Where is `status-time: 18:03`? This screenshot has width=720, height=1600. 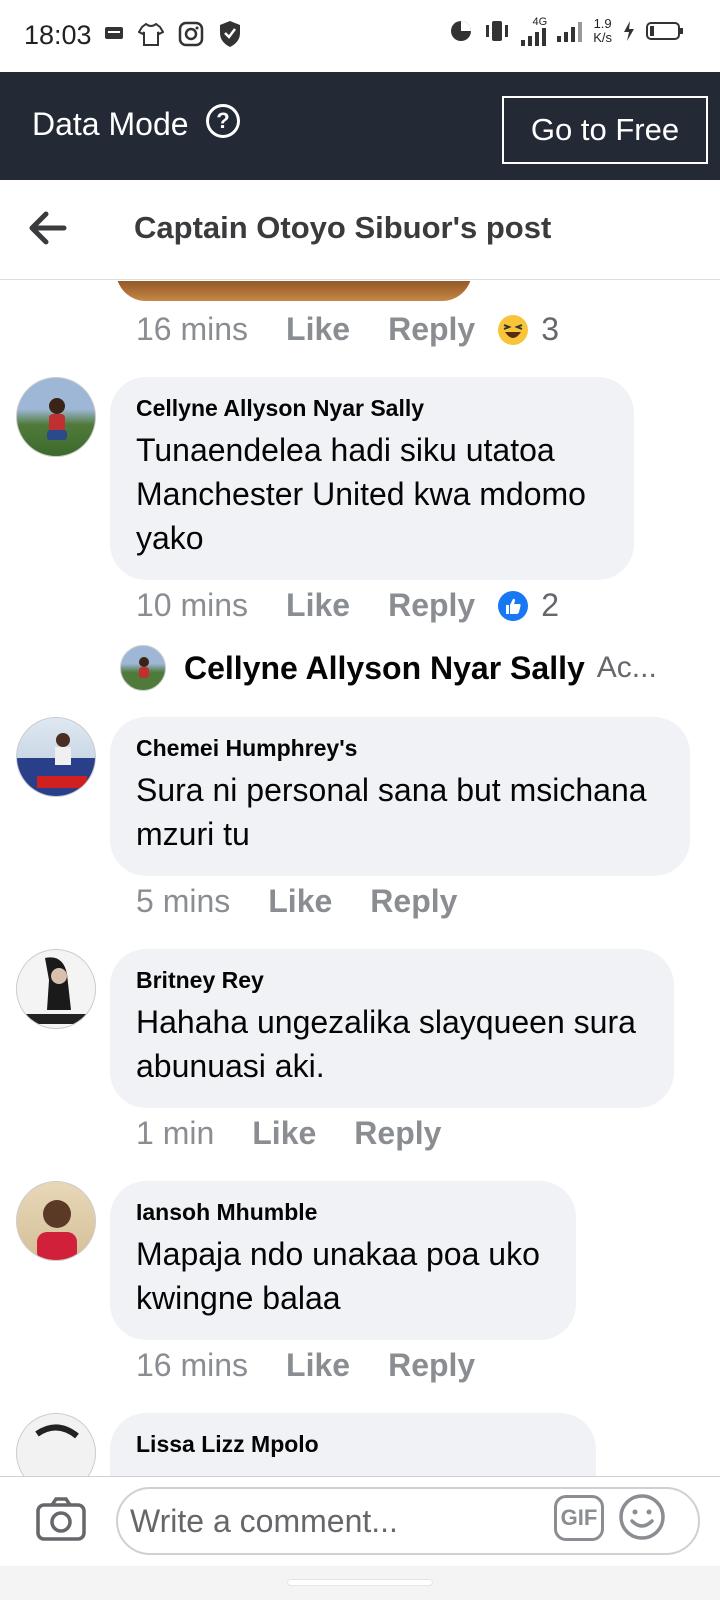 status-time: 18:03 is located at coordinates (58, 35).